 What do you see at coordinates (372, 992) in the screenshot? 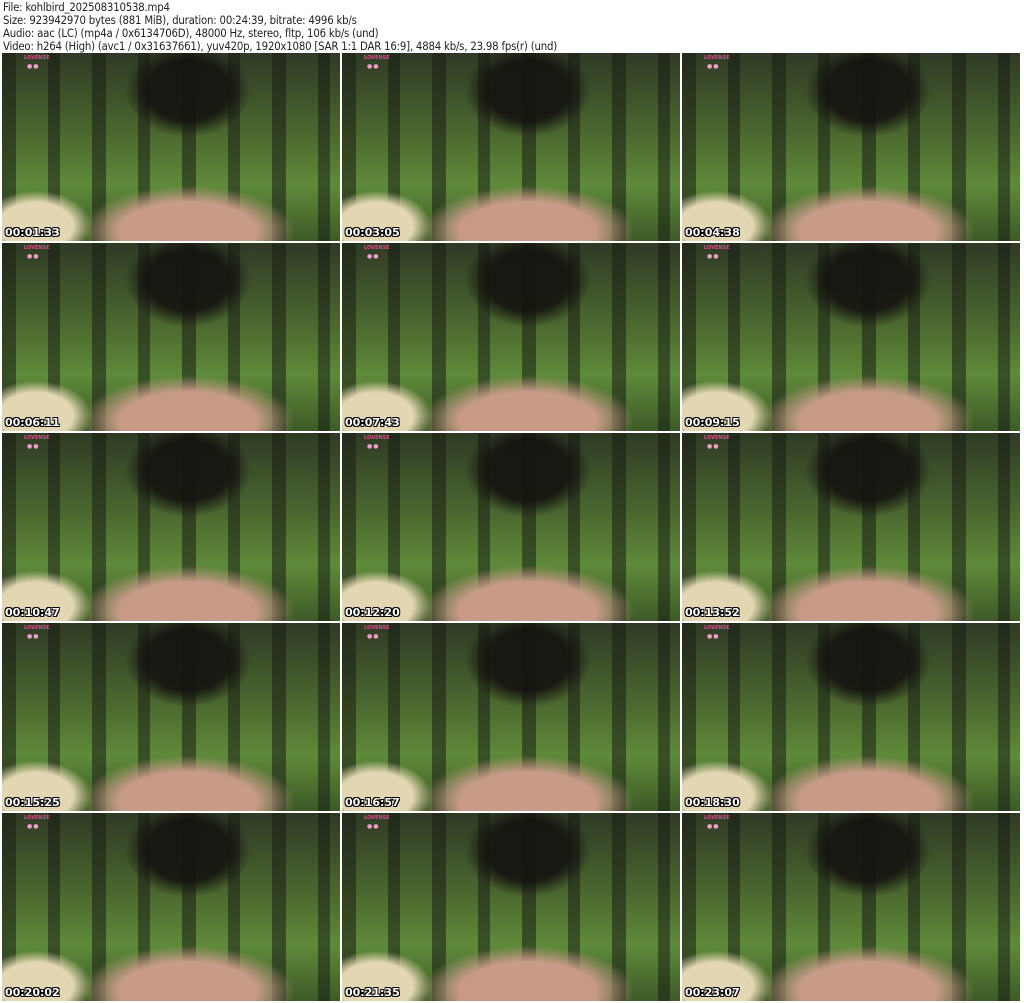
I see `timestamp: 00:21:35` at bounding box center [372, 992].